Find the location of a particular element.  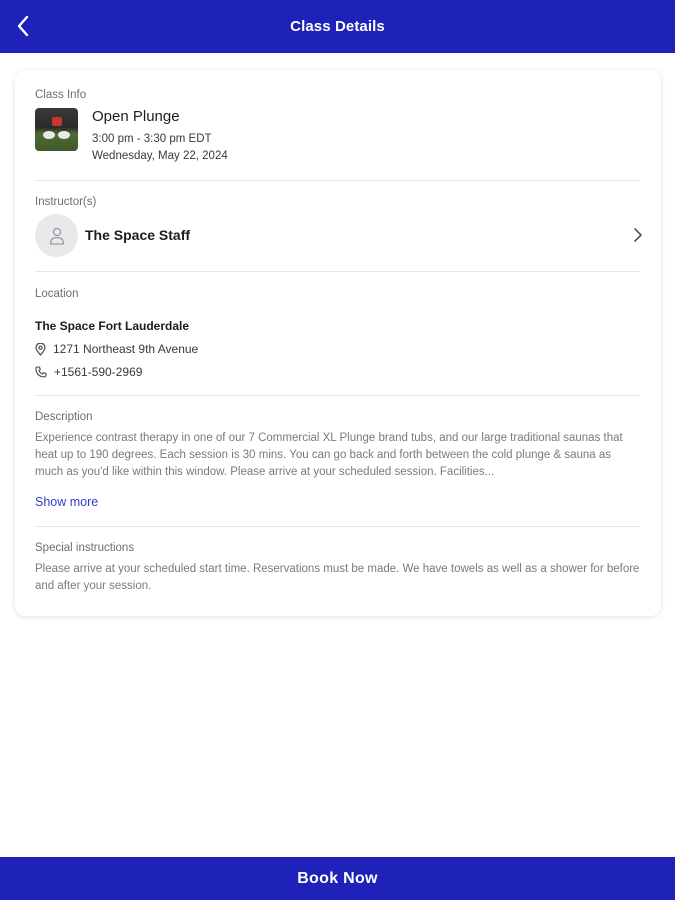

phone-row: +1561-590-2969 is located at coordinates (88, 372).